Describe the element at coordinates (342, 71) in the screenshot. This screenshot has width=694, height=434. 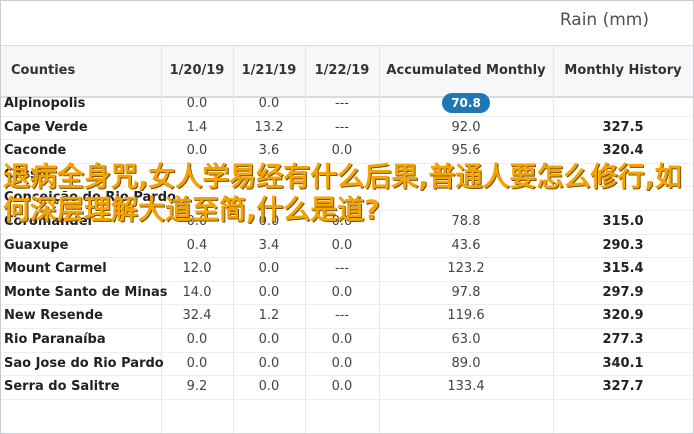
I see `col-header-day3: 1/22/19` at that location.